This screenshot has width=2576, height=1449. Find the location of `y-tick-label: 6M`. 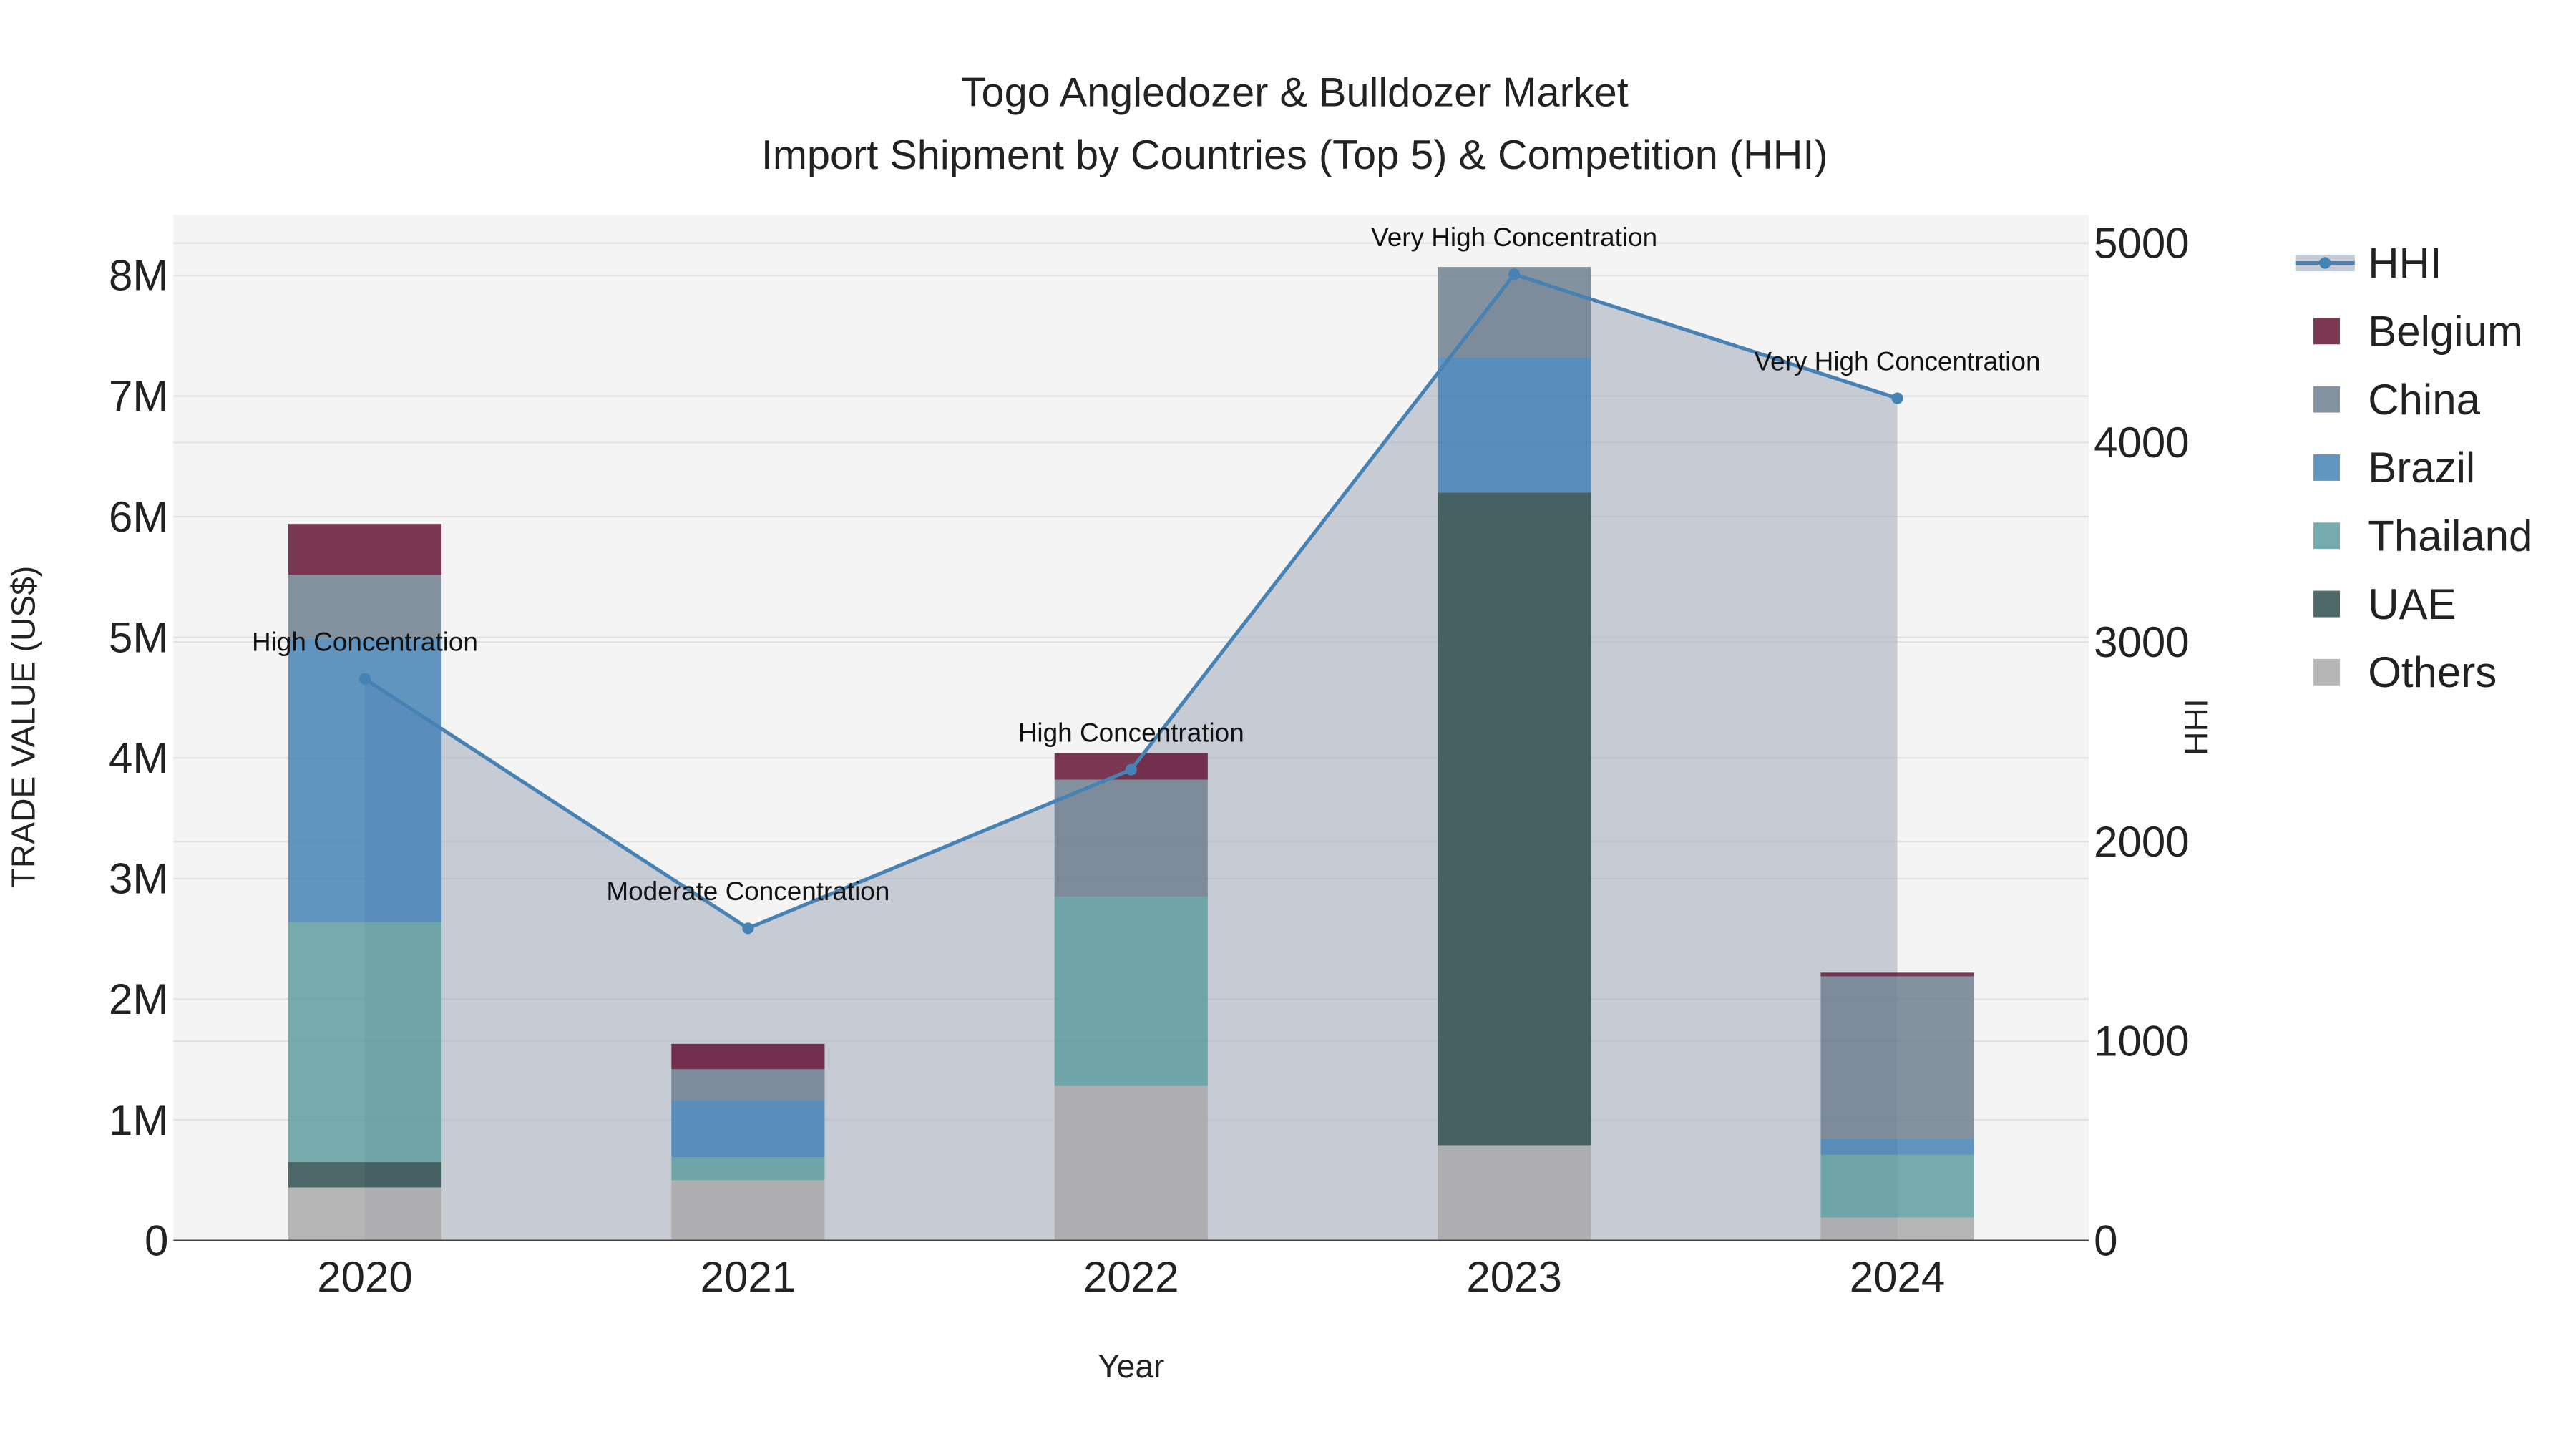

y-tick-label: 6M is located at coordinates (138, 517).